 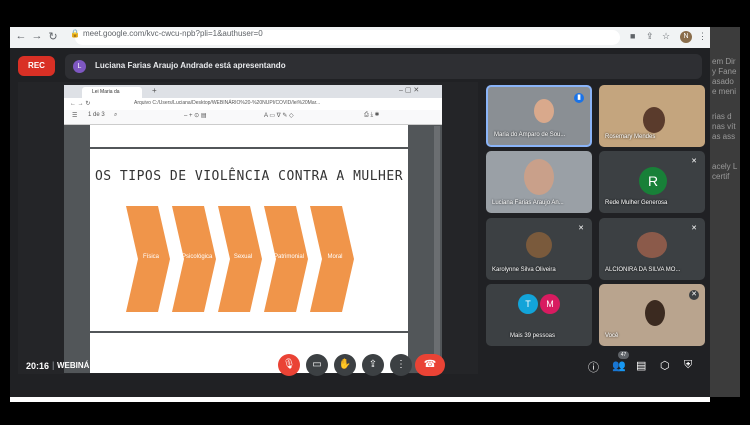 What do you see at coordinates (612, 336) in the screenshot?
I see `self-name: Você` at bounding box center [612, 336].